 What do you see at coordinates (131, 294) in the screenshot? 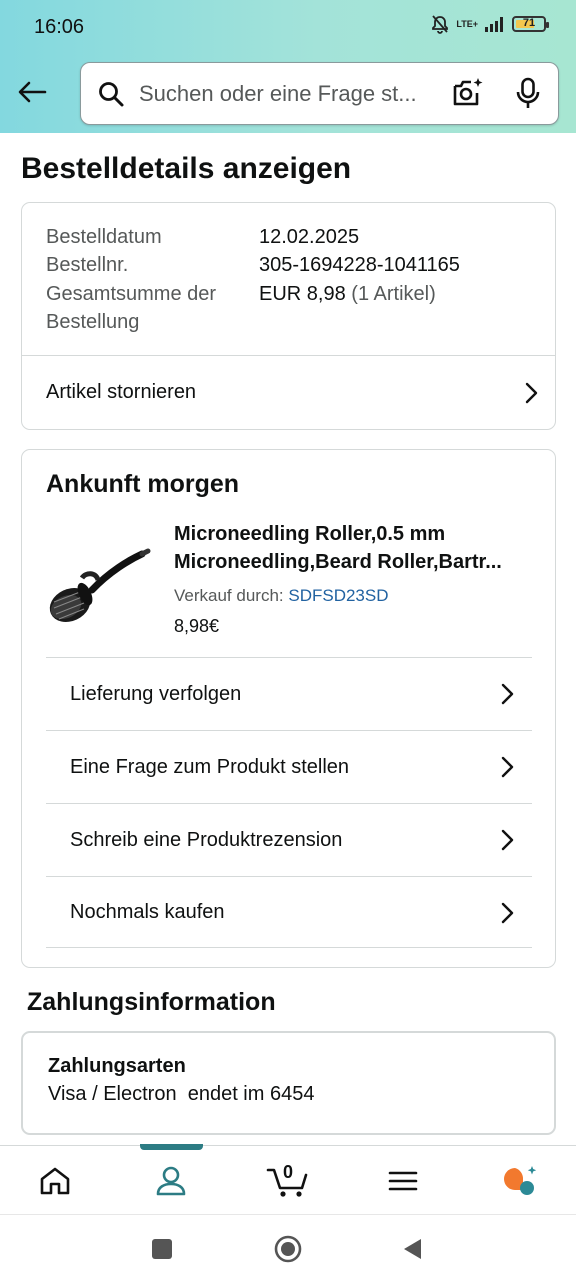
I see `order-total-label: Gesamtsumme der` at bounding box center [131, 294].